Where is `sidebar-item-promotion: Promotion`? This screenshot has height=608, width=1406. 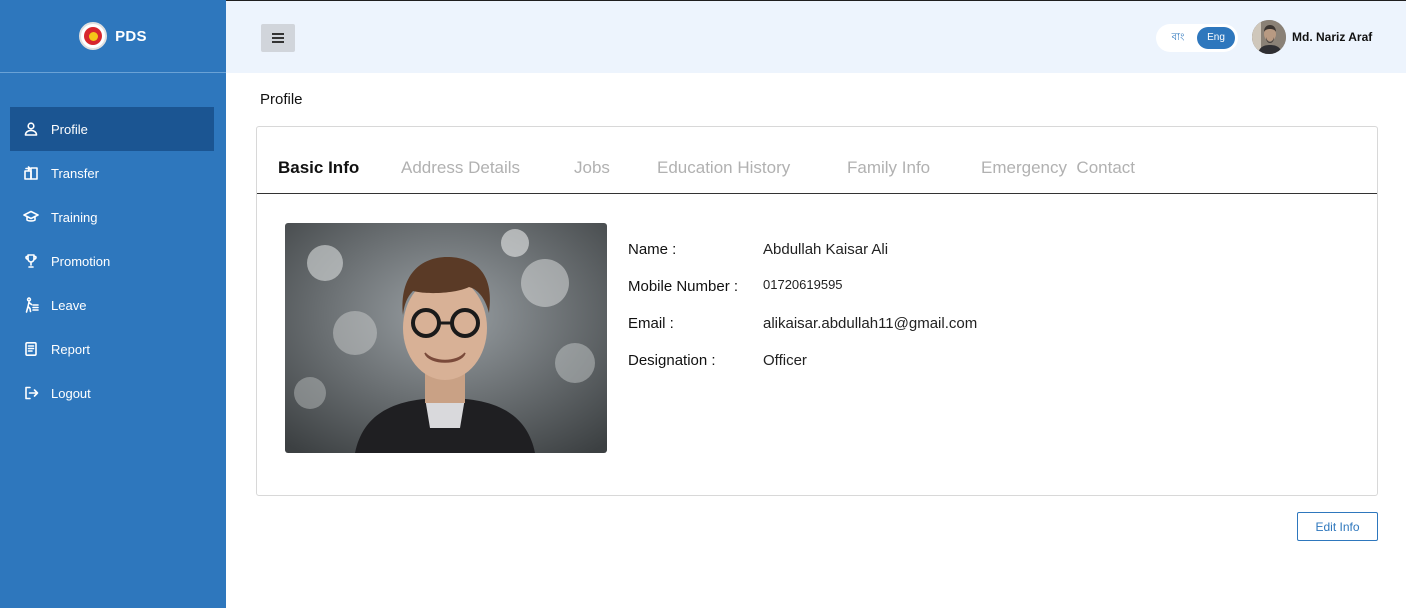
sidebar-item-promotion: Promotion is located at coordinates (112, 261).